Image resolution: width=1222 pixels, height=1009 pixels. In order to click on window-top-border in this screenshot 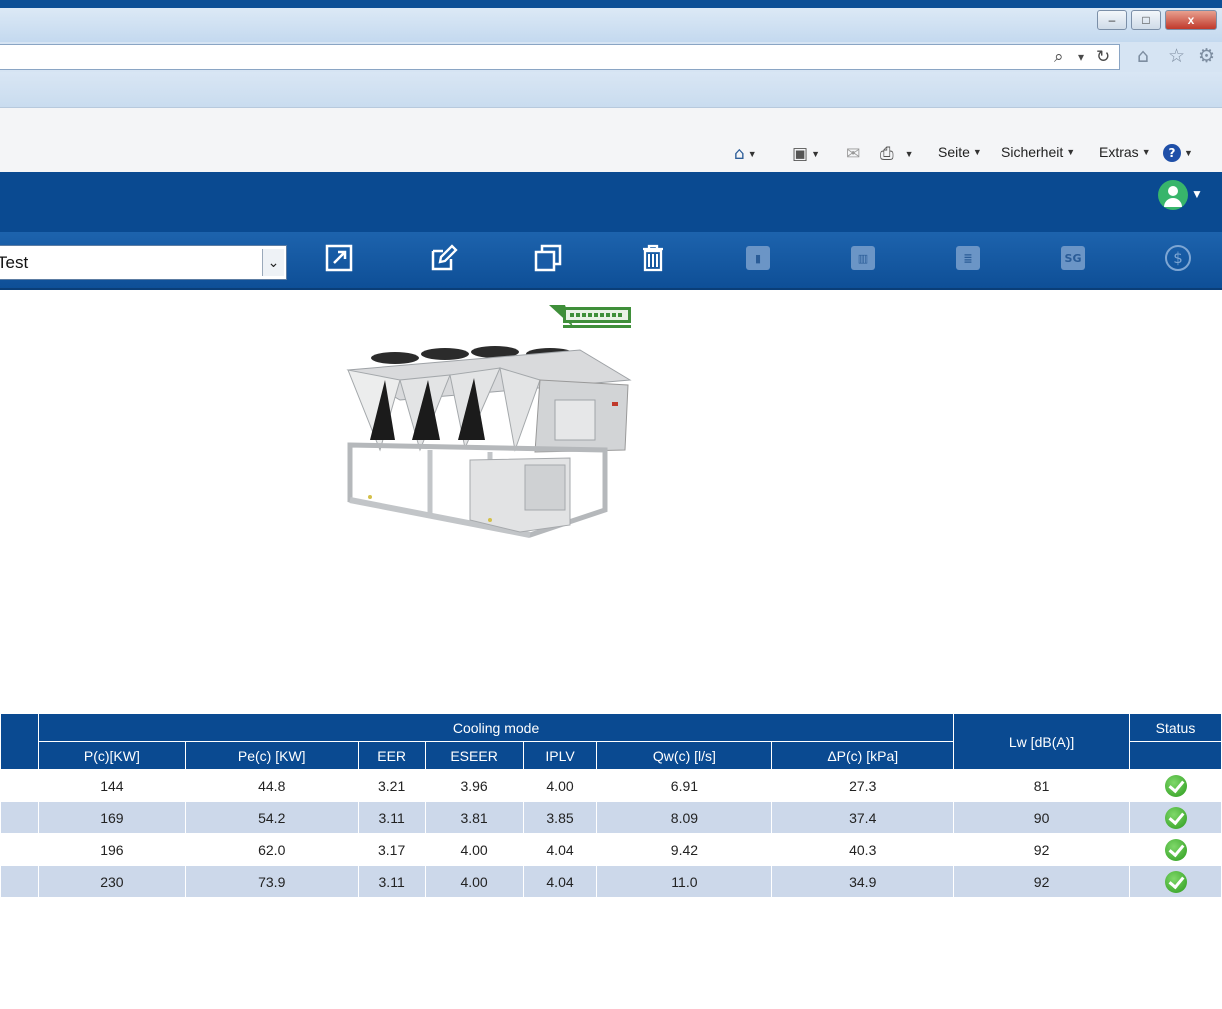, I will do `click(611, 4)`.